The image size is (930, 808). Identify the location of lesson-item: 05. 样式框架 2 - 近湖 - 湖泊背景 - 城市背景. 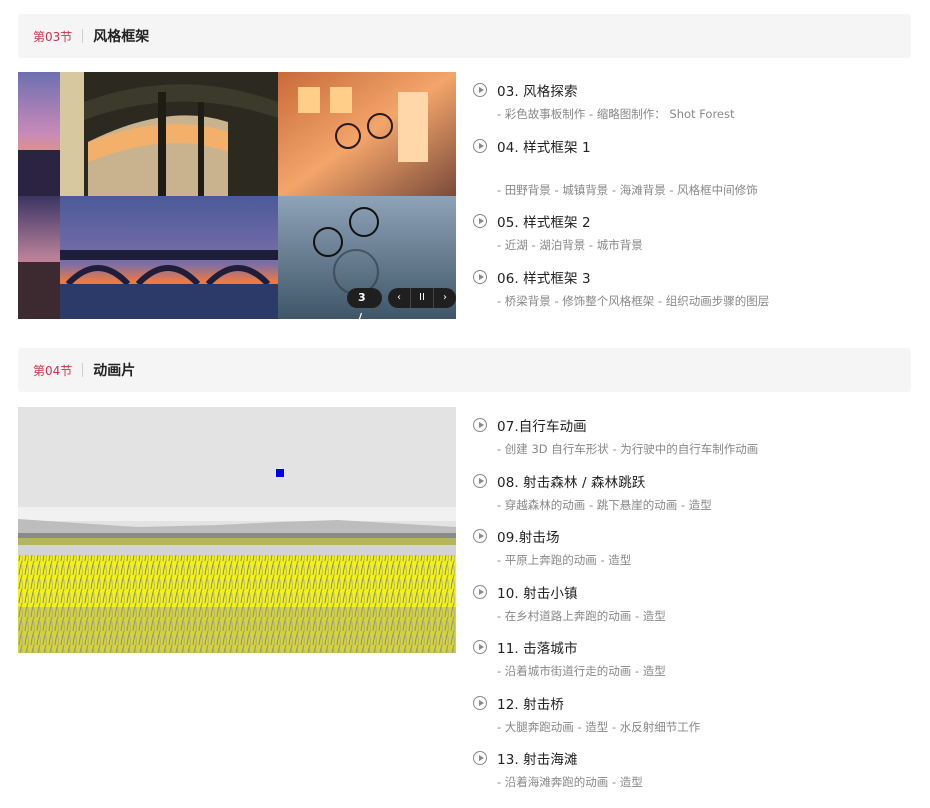
(693, 232).